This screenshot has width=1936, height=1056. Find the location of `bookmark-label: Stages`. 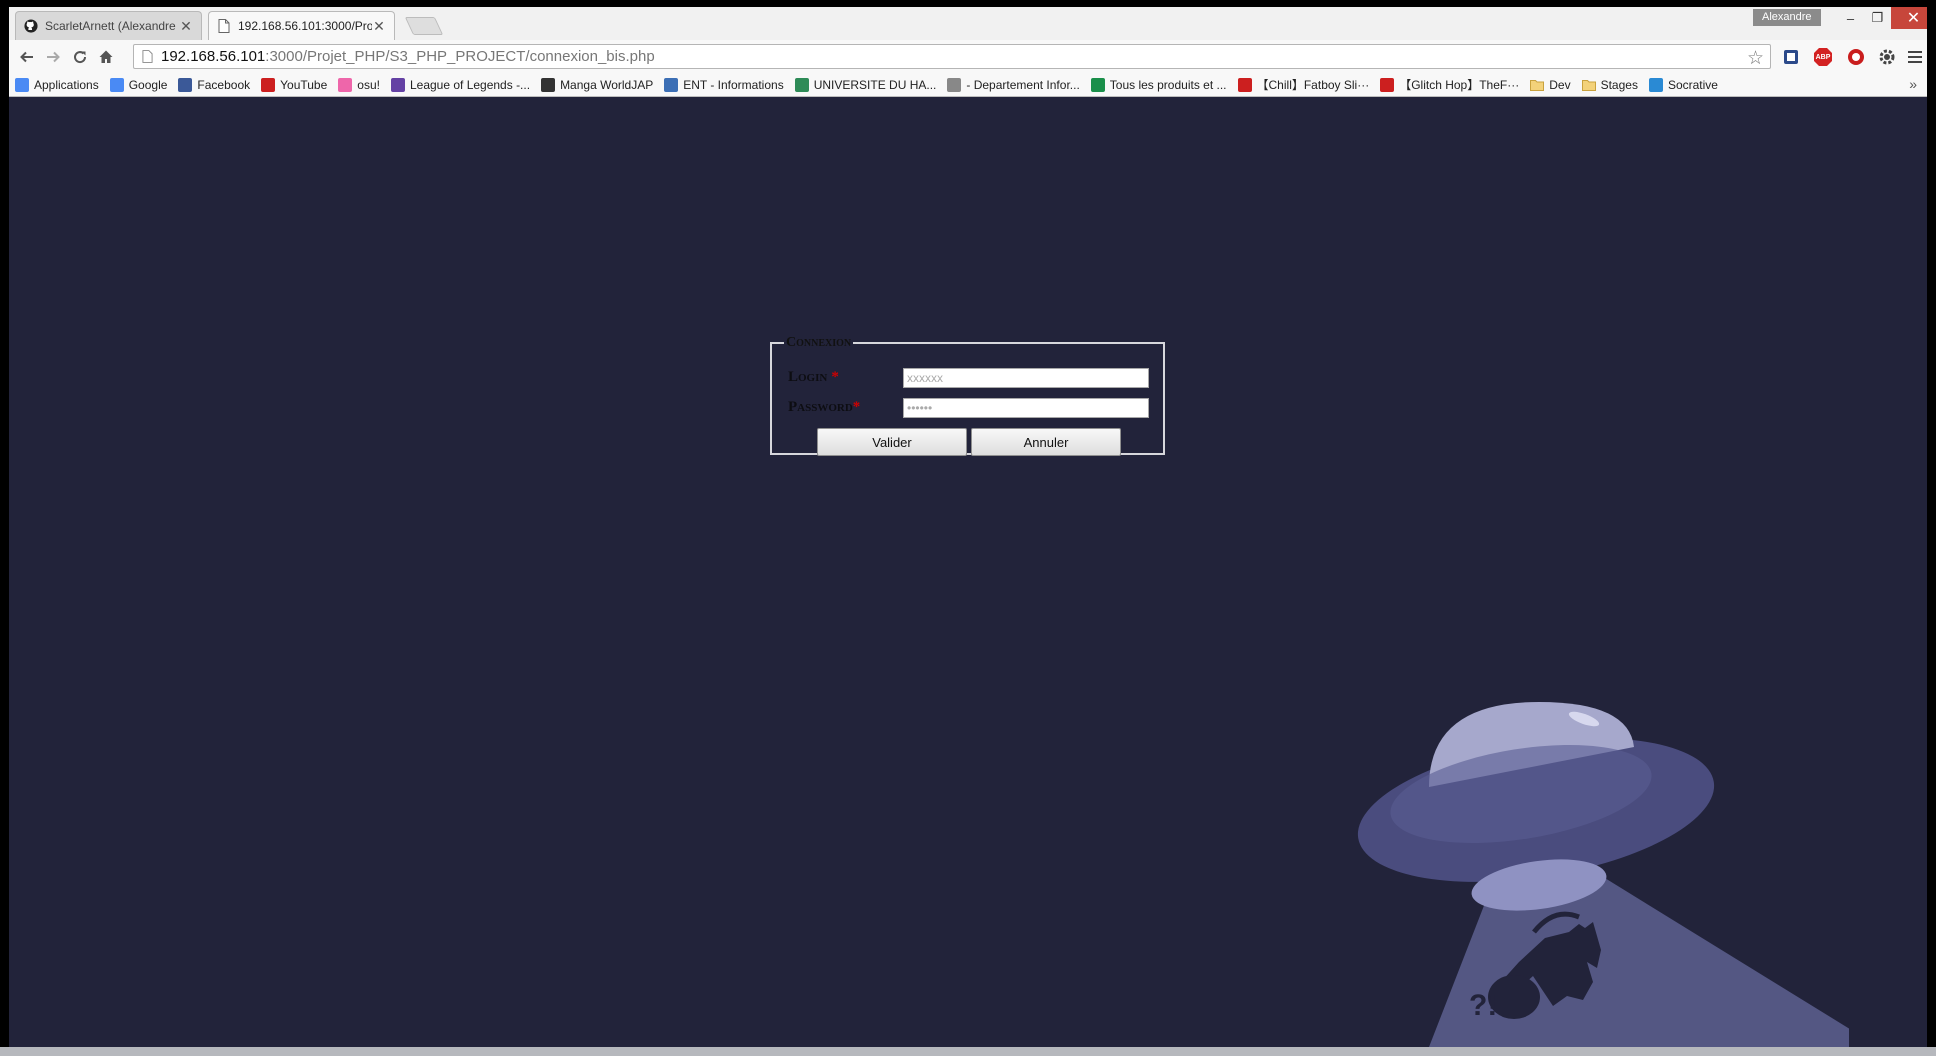

bookmark-label: Stages is located at coordinates (1619, 84).